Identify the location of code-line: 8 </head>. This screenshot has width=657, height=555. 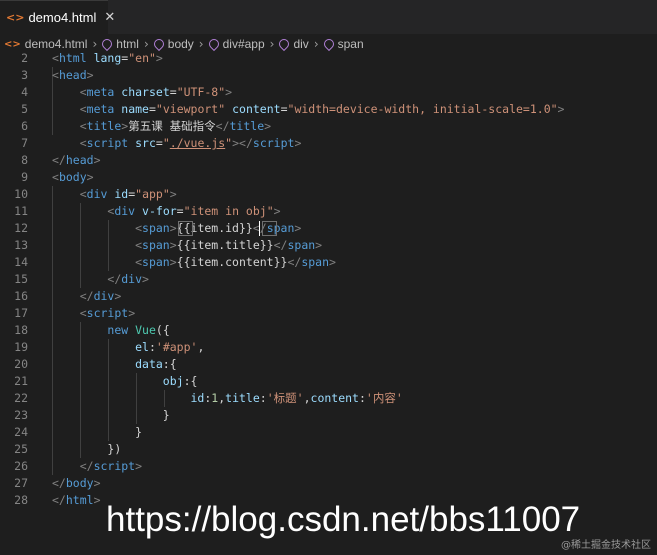
(328, 160).